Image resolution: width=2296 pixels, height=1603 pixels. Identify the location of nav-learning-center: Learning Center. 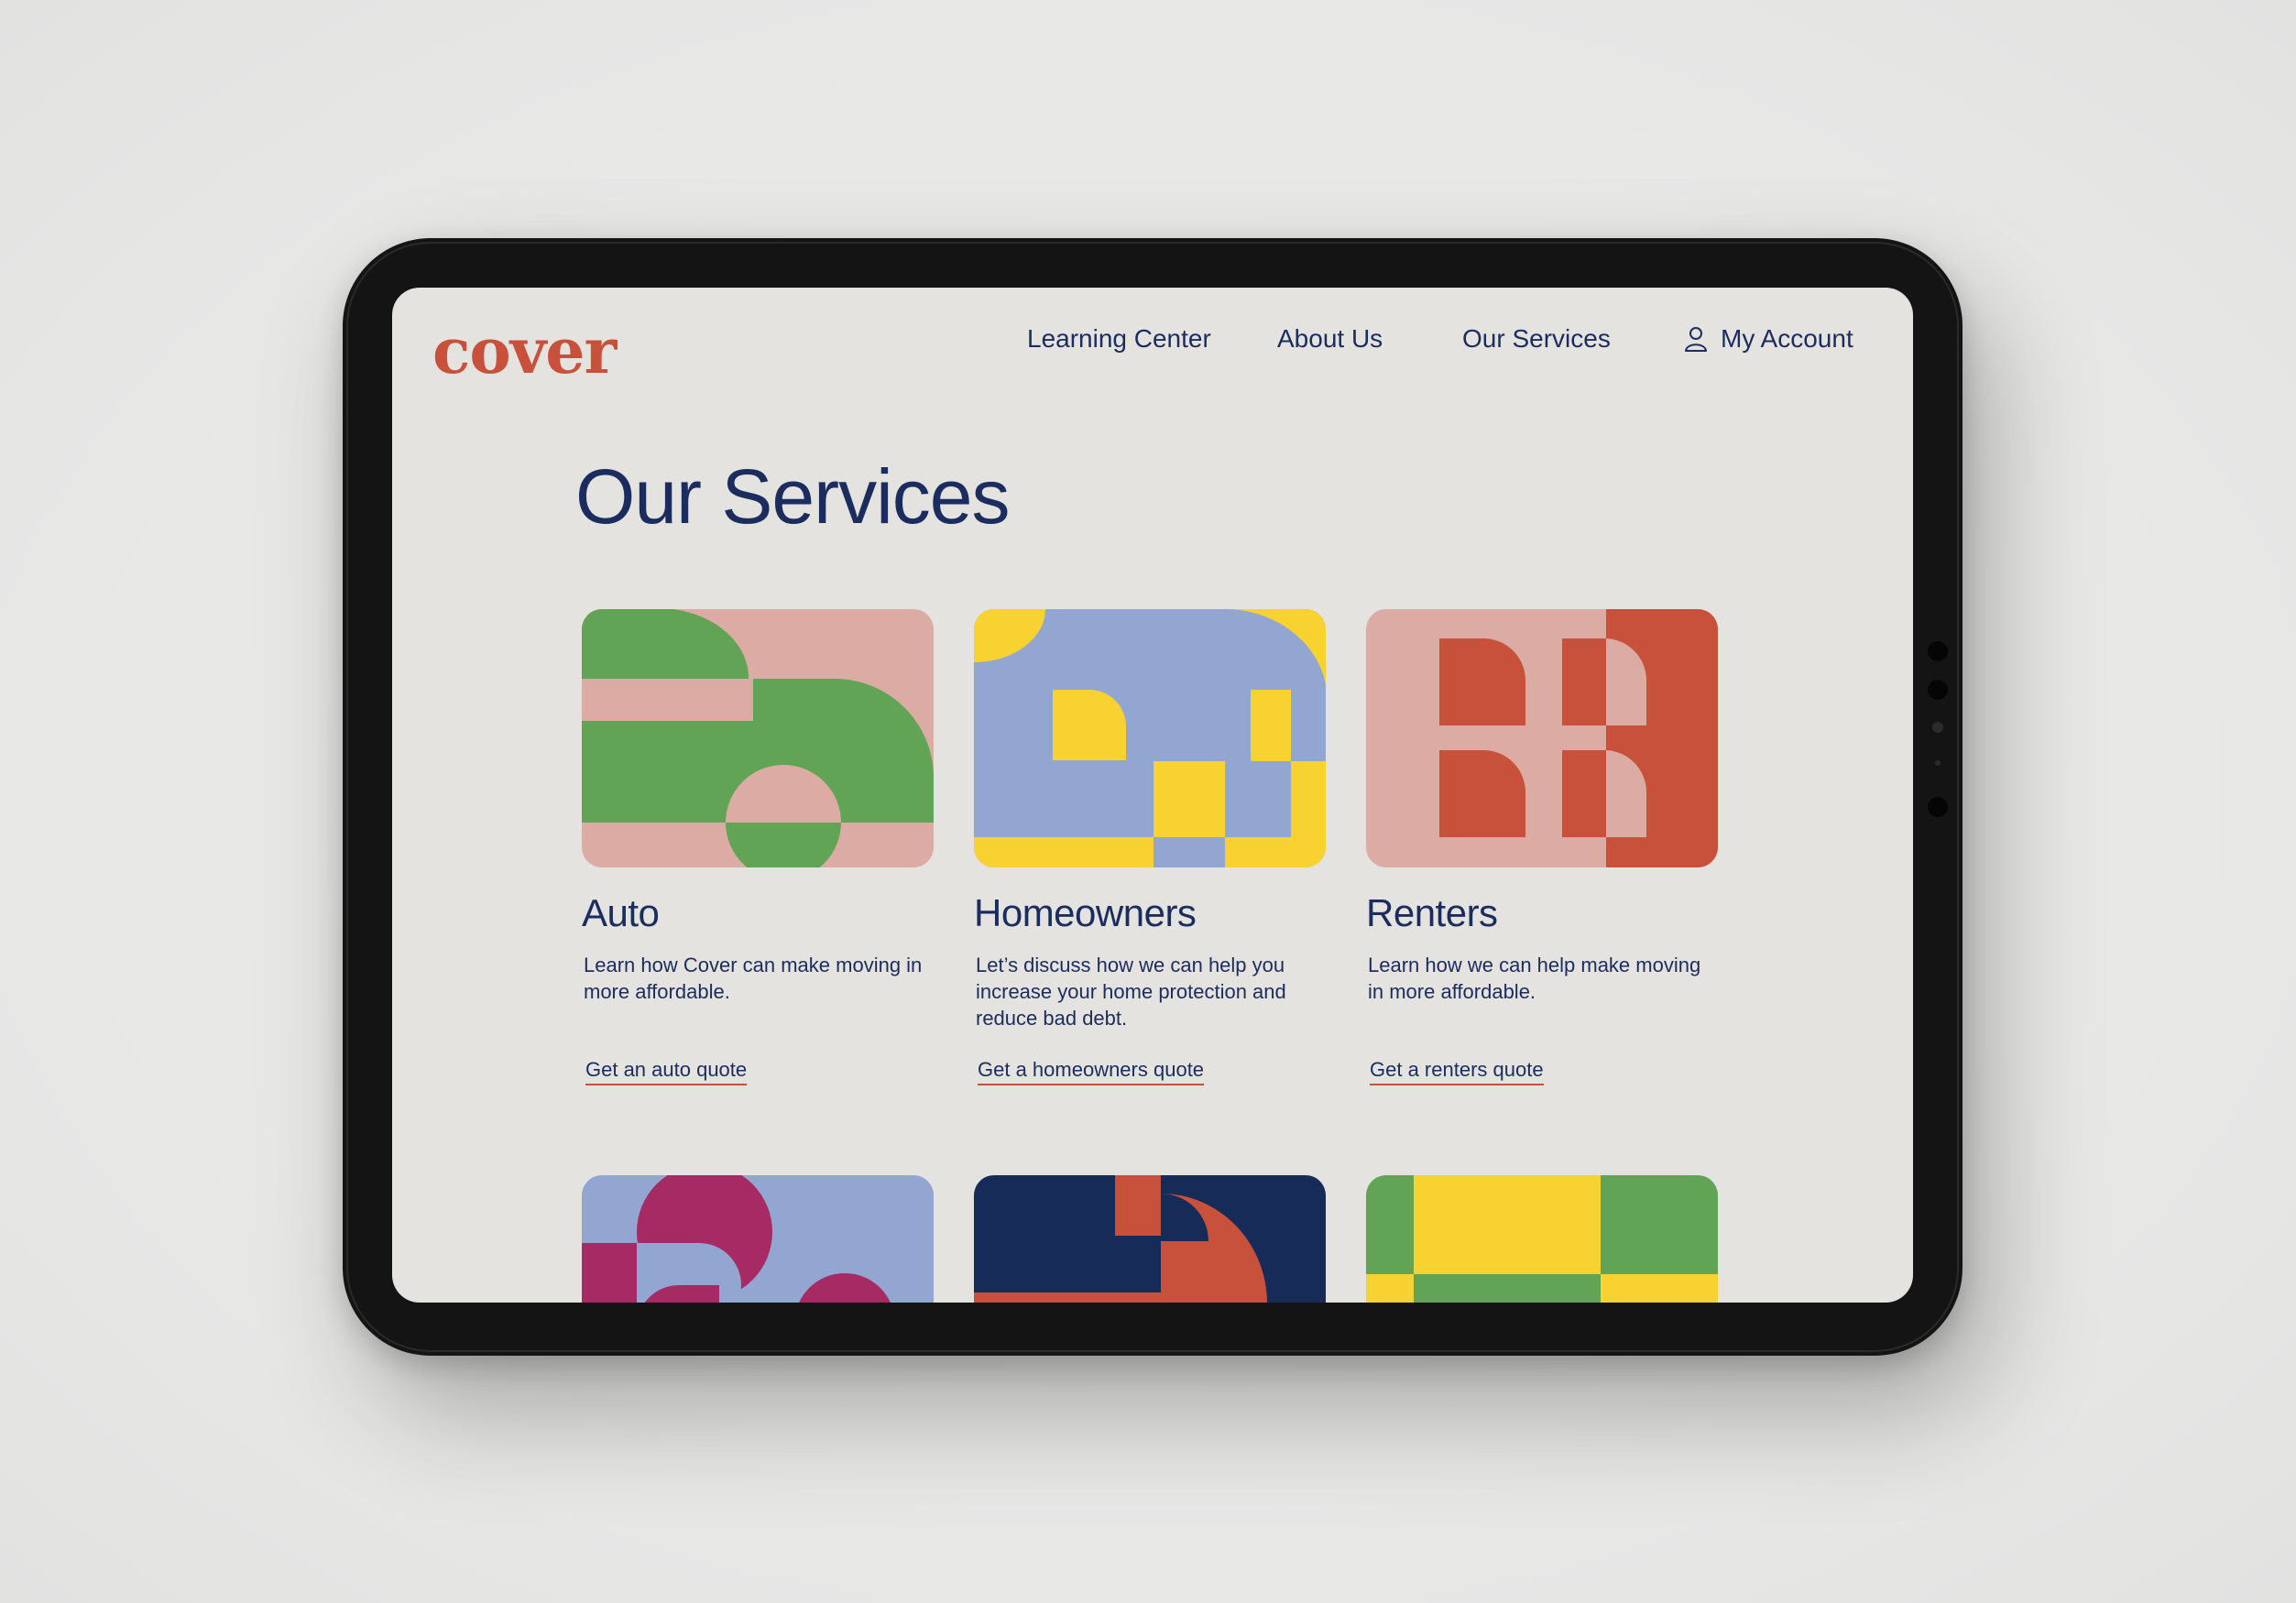
(1119, 339).